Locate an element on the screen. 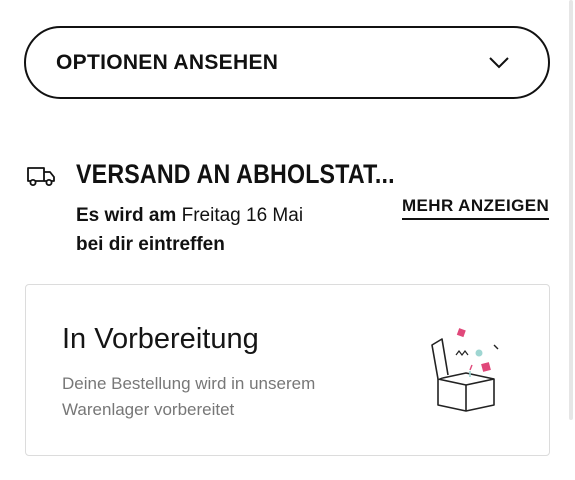 This screenshot has height=480, width=575. truck-icon is located at coordinates (41, 176).